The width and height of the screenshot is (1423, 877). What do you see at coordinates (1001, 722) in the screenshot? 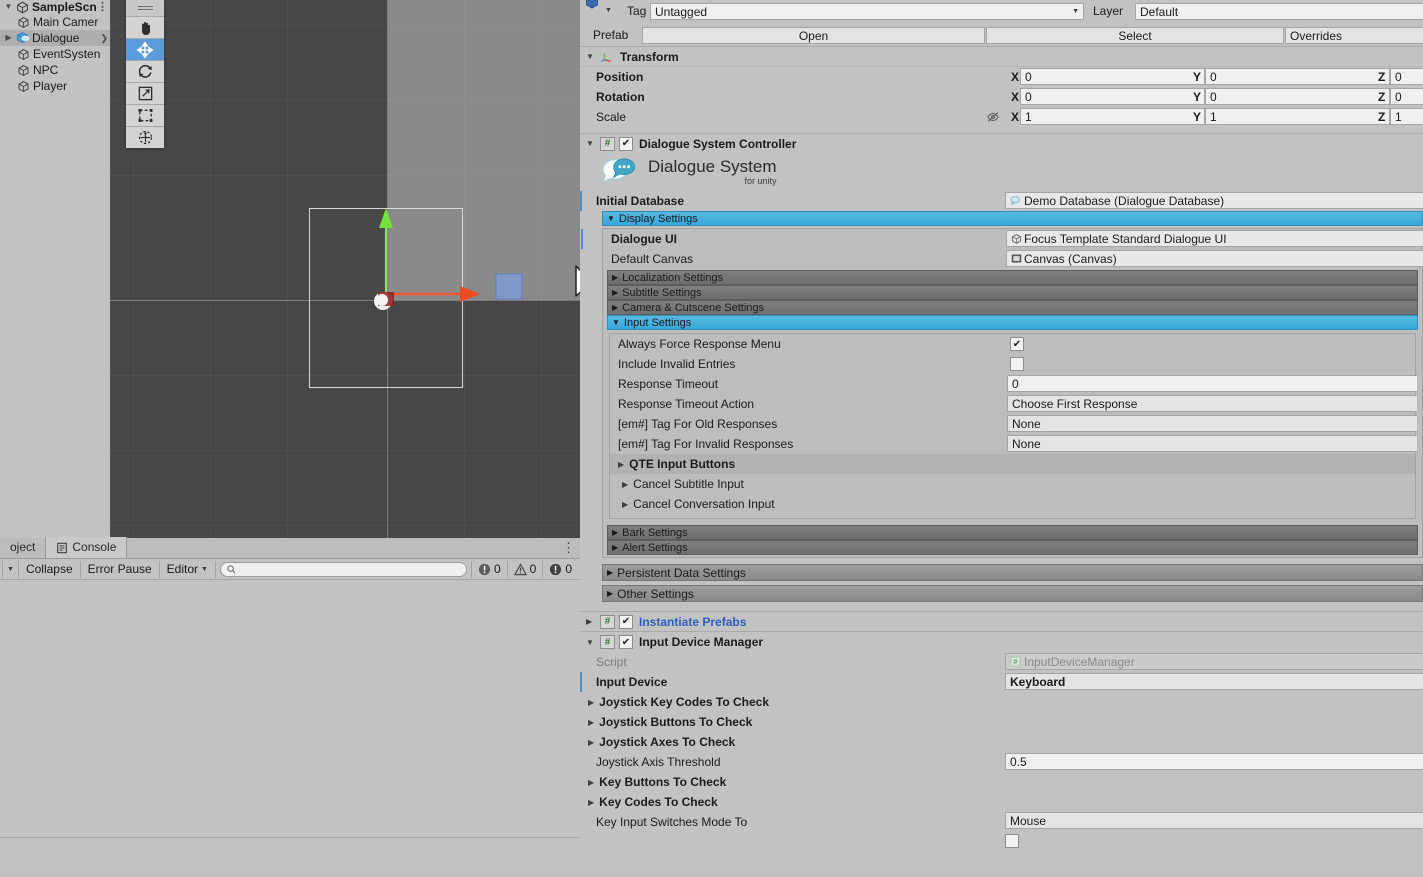
I see `joystick-buttons-foldout: ▶ Joystick Buttons To Check` at bounding box center [1001, 722].